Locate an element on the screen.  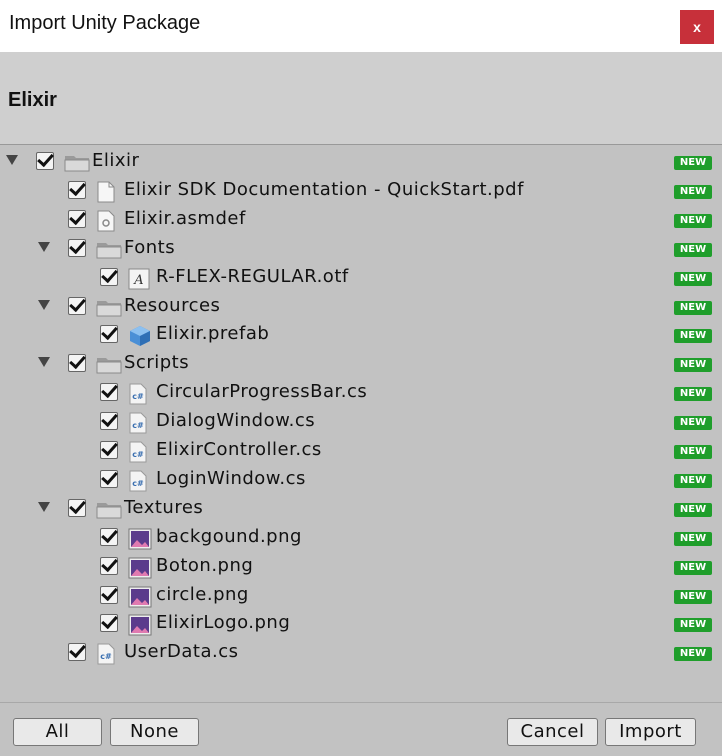
tree-row: ElixirLogo.png NEW is located at coordinates (361, 625).